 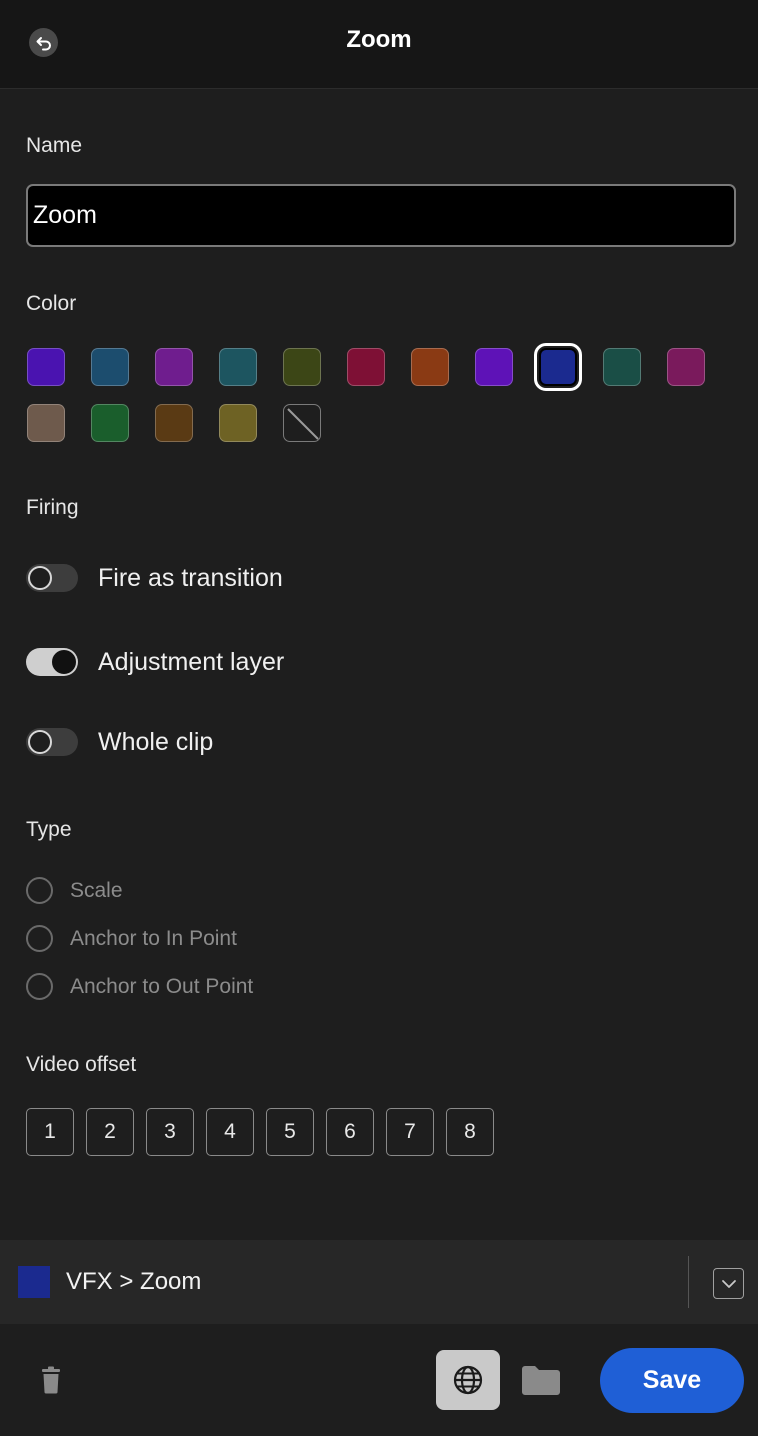 I want to click on video-offset-label: Video offset, so click(x=81, y=1064).